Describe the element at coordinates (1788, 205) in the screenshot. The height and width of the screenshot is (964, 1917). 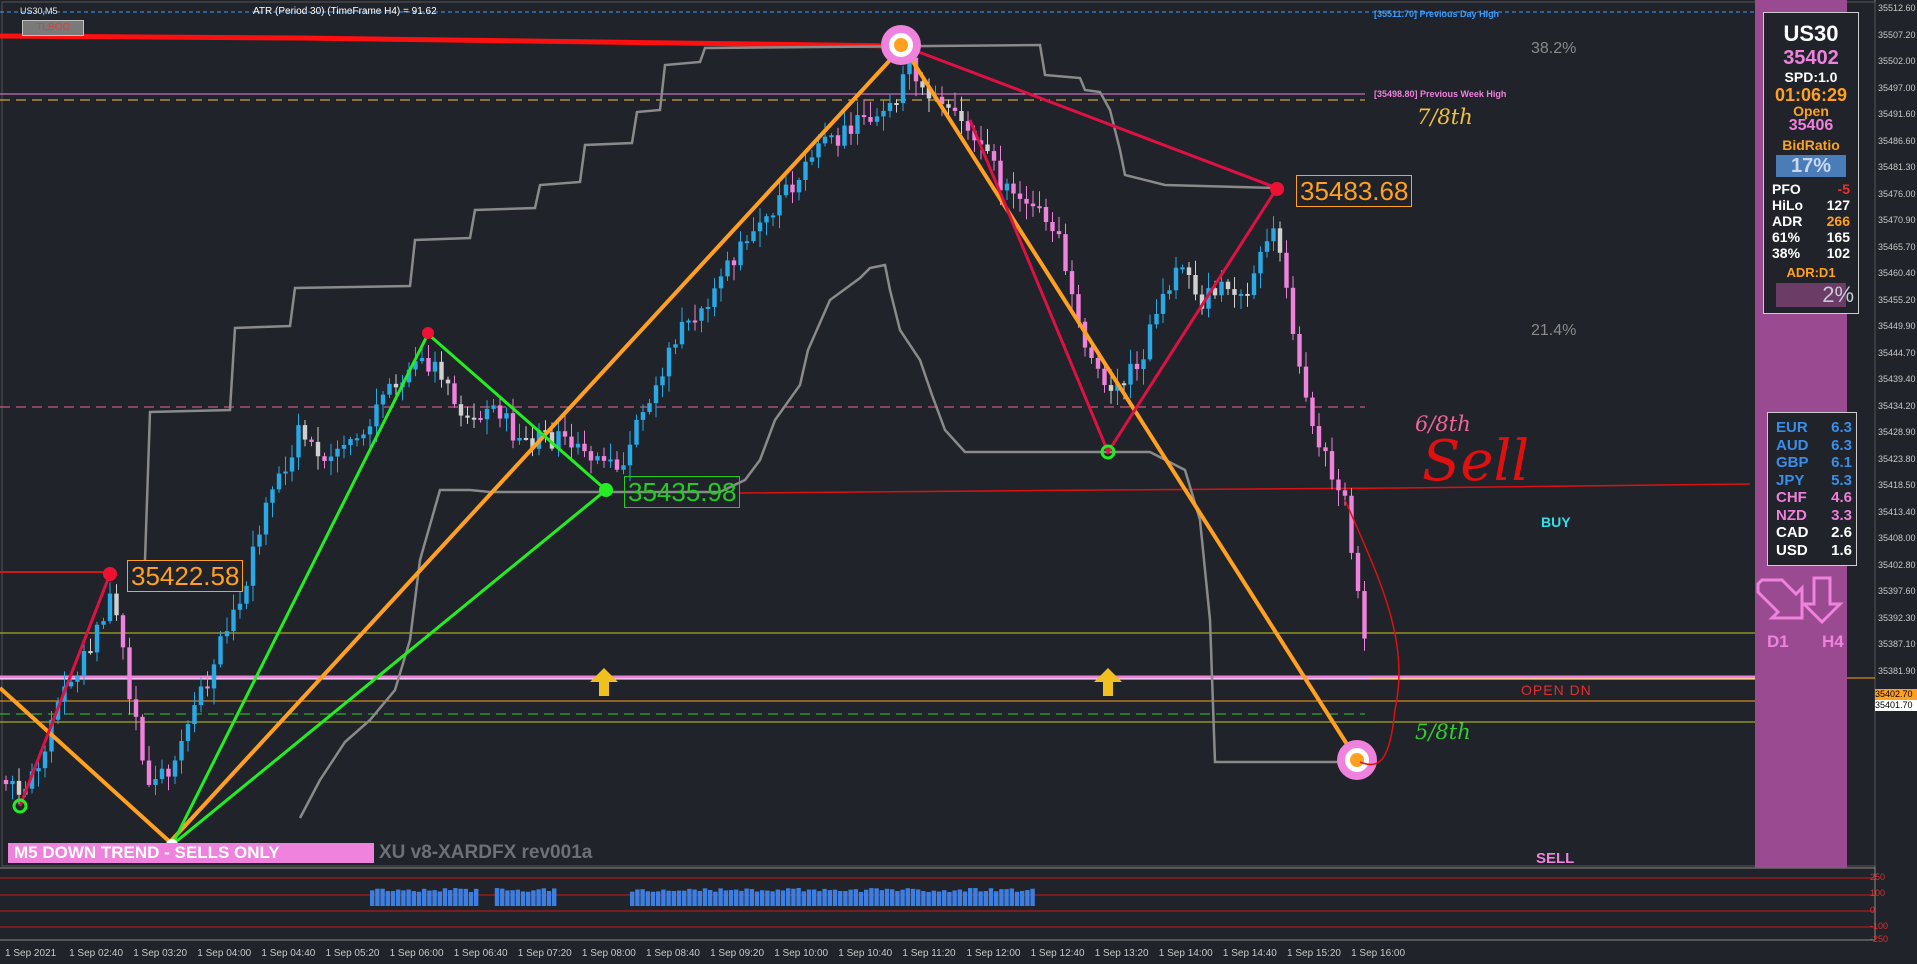
I see `stat-label: HiLo` at that location.